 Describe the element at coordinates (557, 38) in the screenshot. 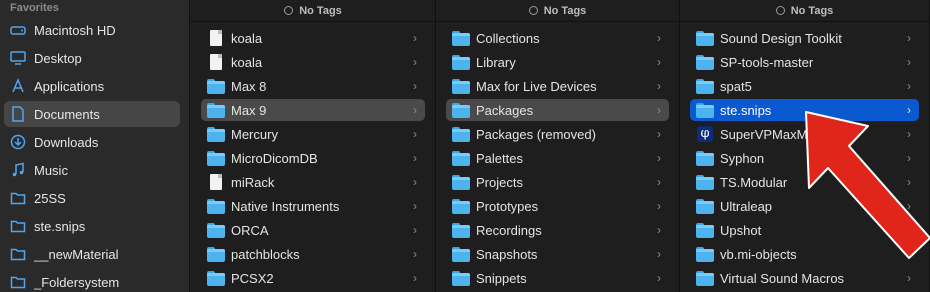

I see `list-item: Collections ›` at that location.